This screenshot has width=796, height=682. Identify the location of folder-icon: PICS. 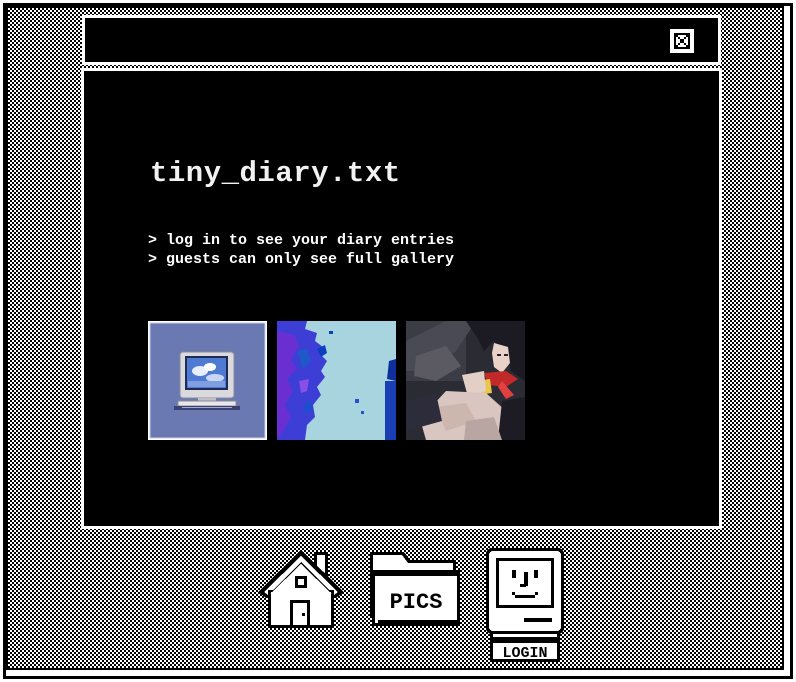
(415, 589).